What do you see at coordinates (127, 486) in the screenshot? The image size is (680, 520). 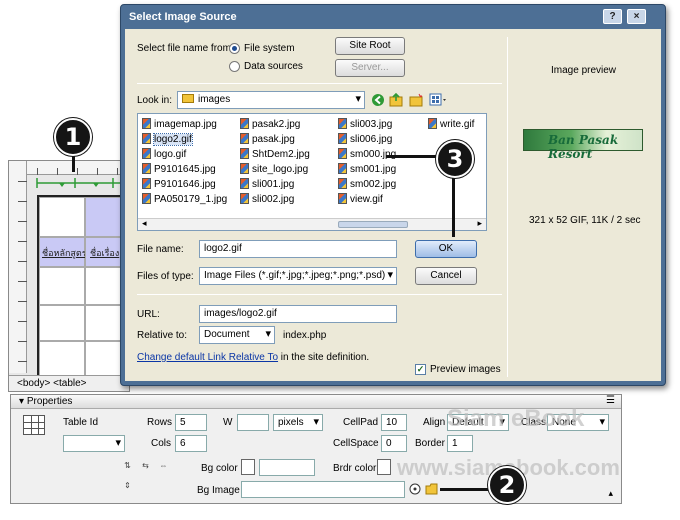 I see `convert-heights-icon: ⇕` at bounding box center [127, 486].